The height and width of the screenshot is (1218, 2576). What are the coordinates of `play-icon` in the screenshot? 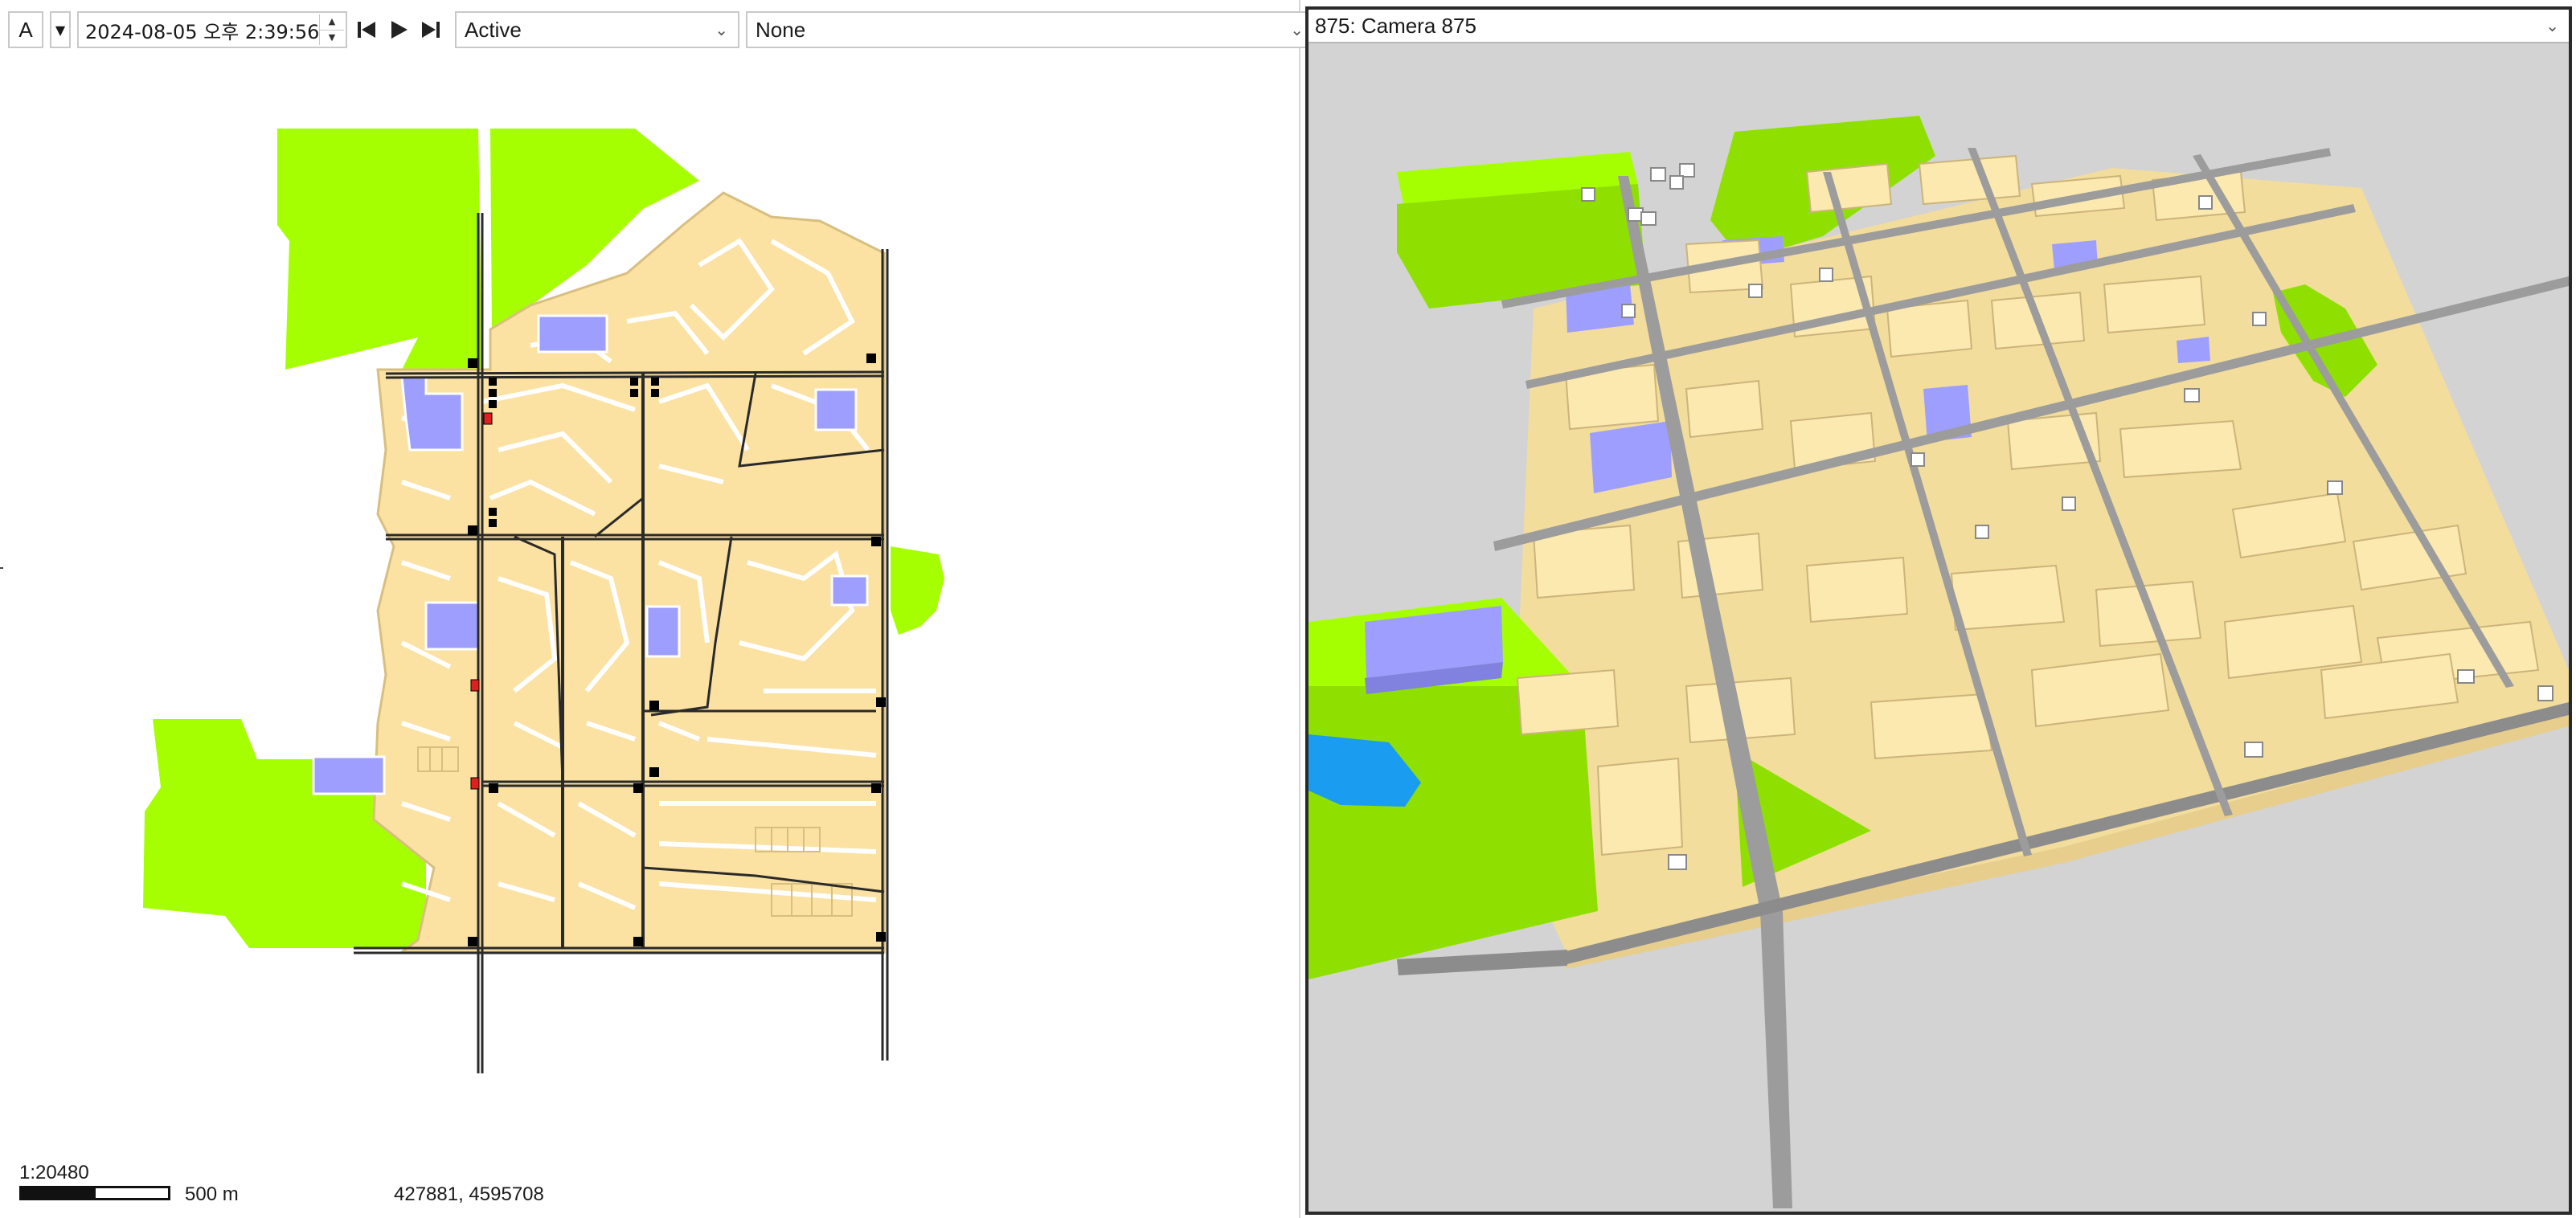 It's located at (399, 29).